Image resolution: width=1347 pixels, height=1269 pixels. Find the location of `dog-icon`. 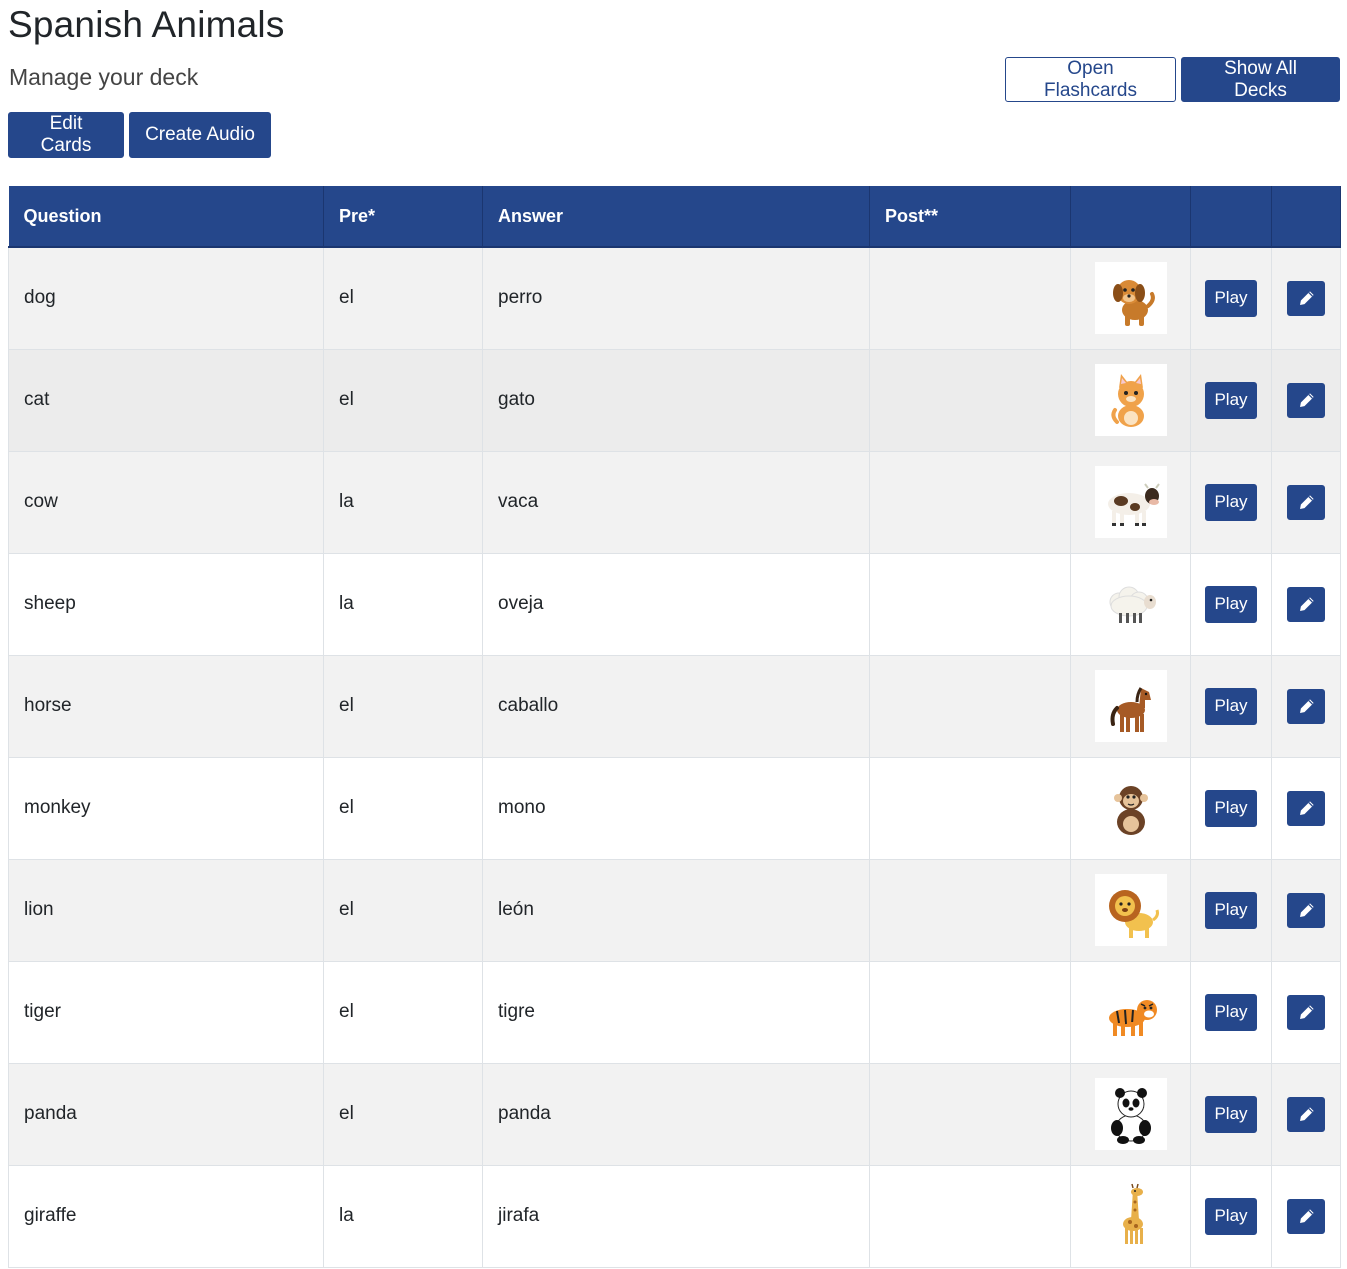

dog-icon is located at coordinates (1130, 298).